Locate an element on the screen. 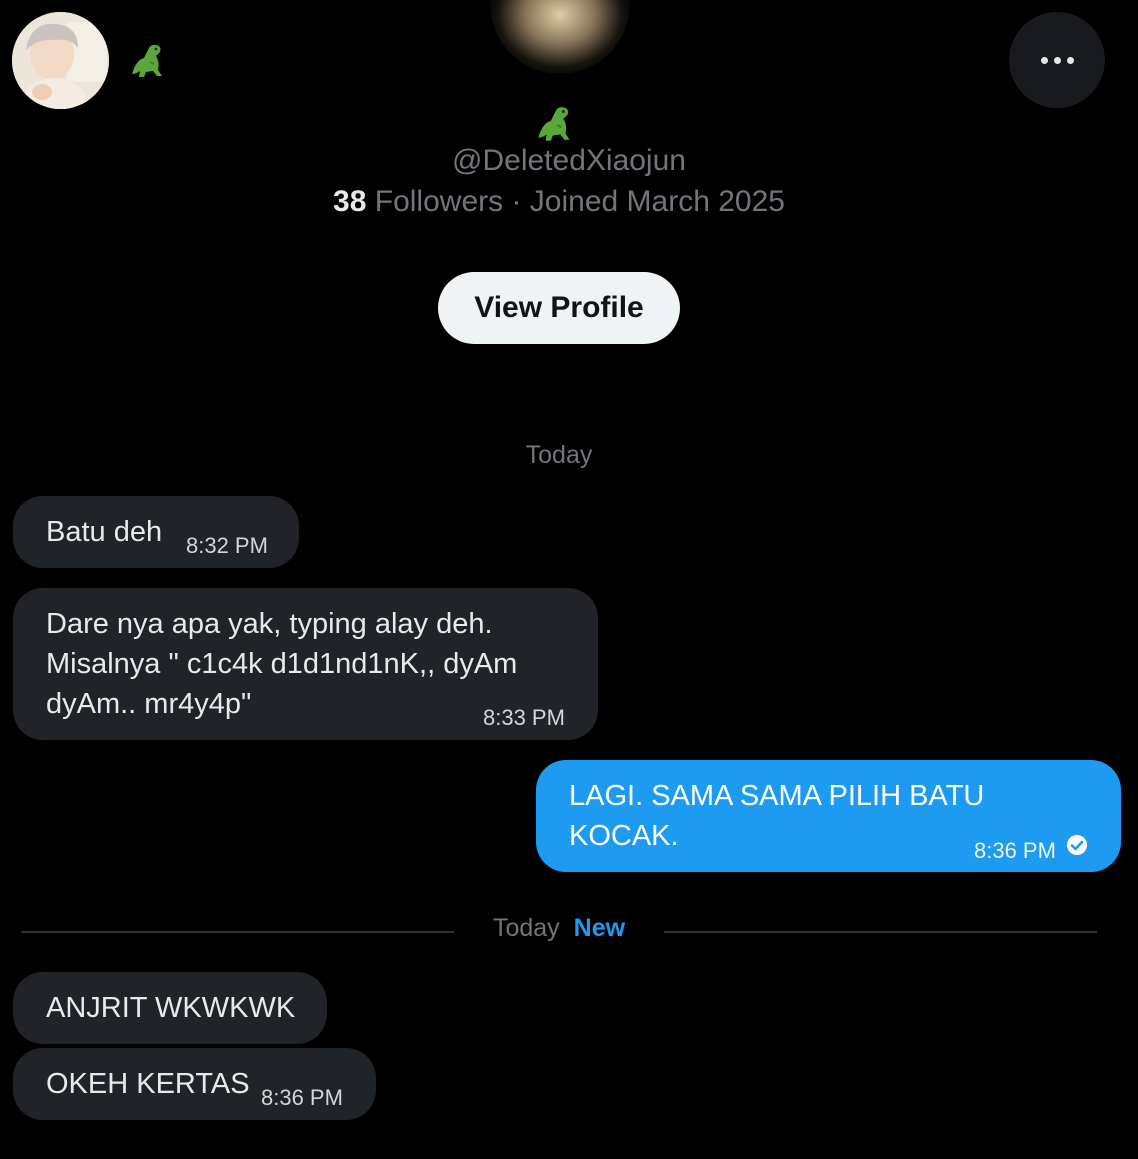  more-horizontal-icon is located at coordinates (1044, 60).